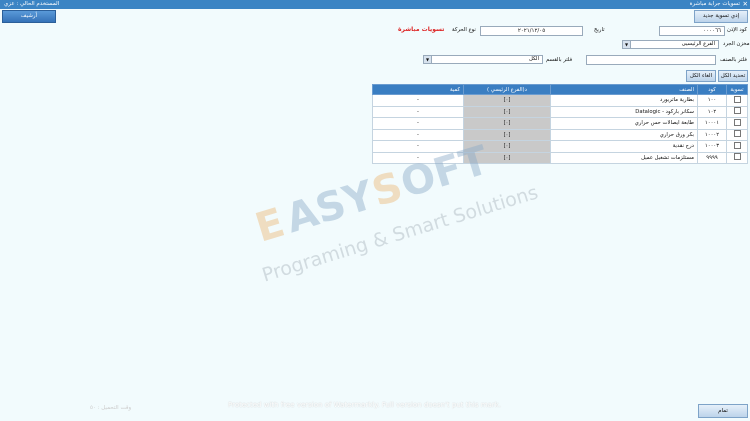  What do you see at coordinates (624, 111) in the screenshot?
I see `row-item: سكانر باركود - Datalogic` at bounding box center [624, 111].